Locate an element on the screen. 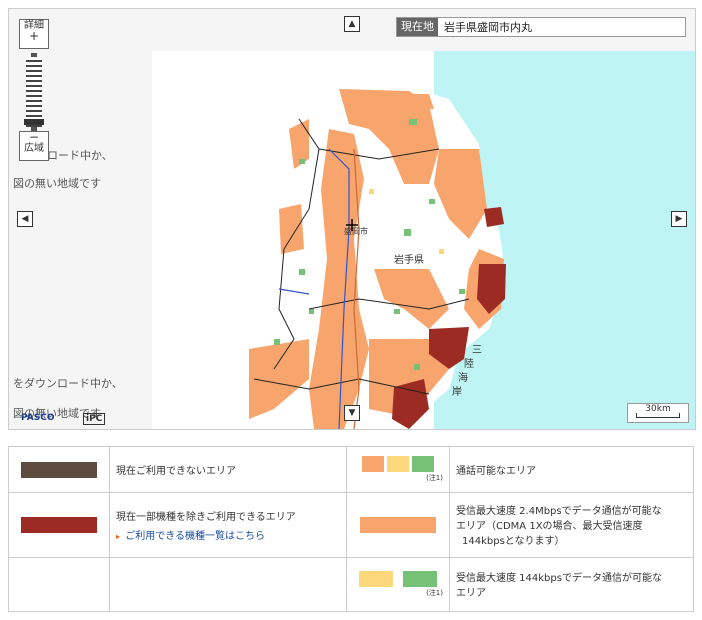 The width and height of the screenshot is (702, 620). nodata-text-3: をダウンロード中か、 is located at coordinates (68, 383).